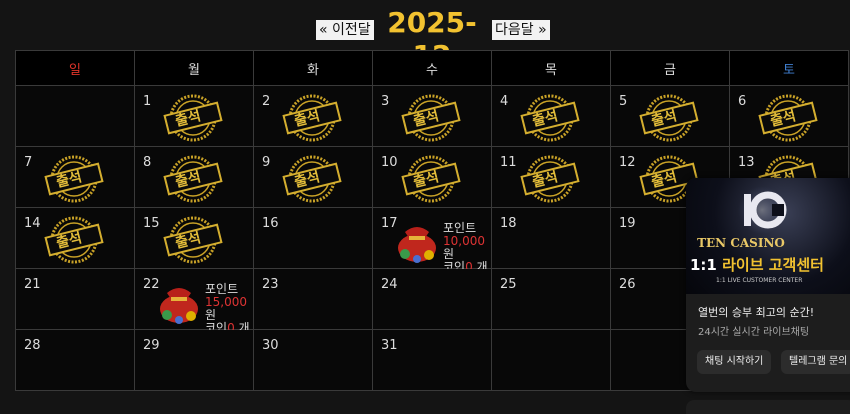 This screenshot has width=850, height=414. What do you see at coordinates (706, 265) in the screenshot?
I see `headline-prefix: 1:1` at bounding box center [706, 265].